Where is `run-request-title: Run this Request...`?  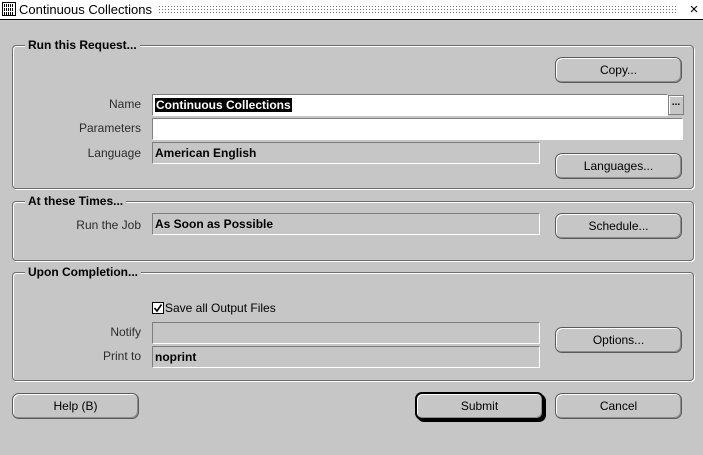 run-request-title: Run this Request... is located at coordinates (82, 45).